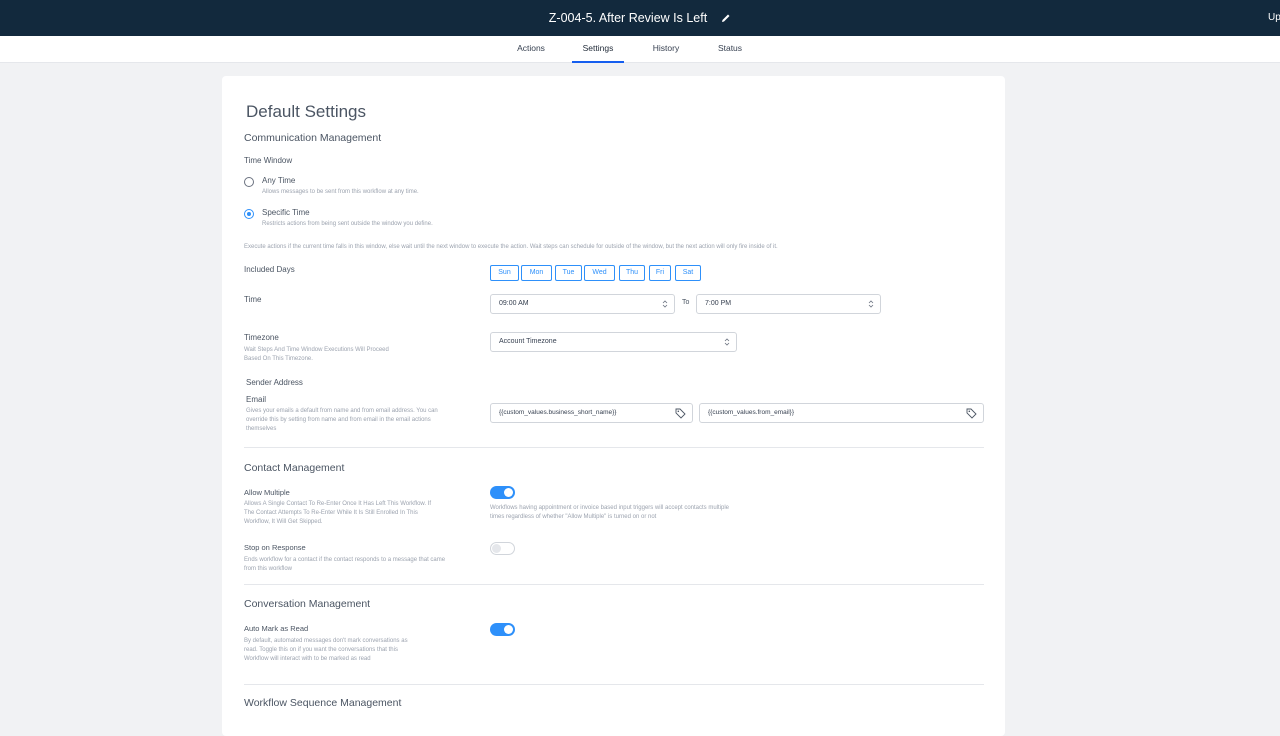  I want to click on time-to-select: 7:00 PM, so click(788, 304).